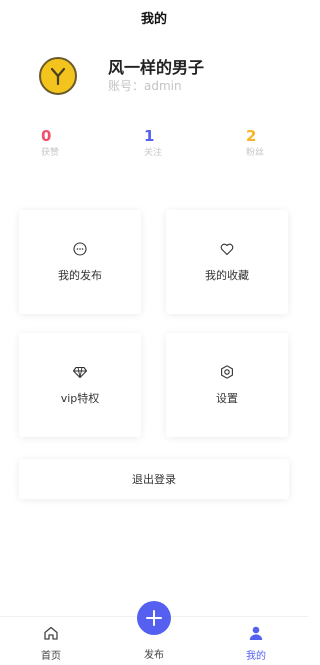 The image size is (320, 665). Describe the element at coordinates (149, 136) in the screenshot. I see `stat-following-value: 1` at that location.